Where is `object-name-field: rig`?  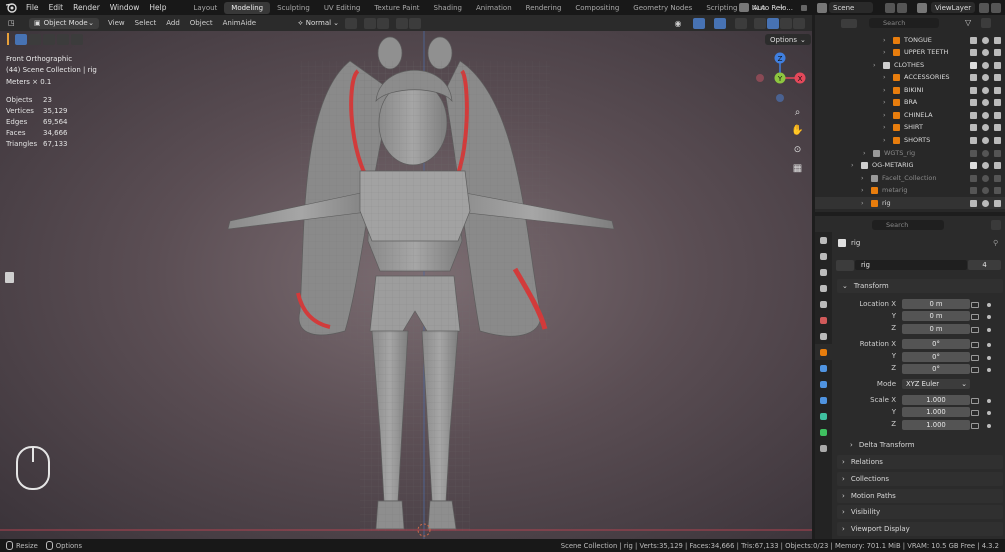
object-name-field: rig is located at coordinates (911, 265).